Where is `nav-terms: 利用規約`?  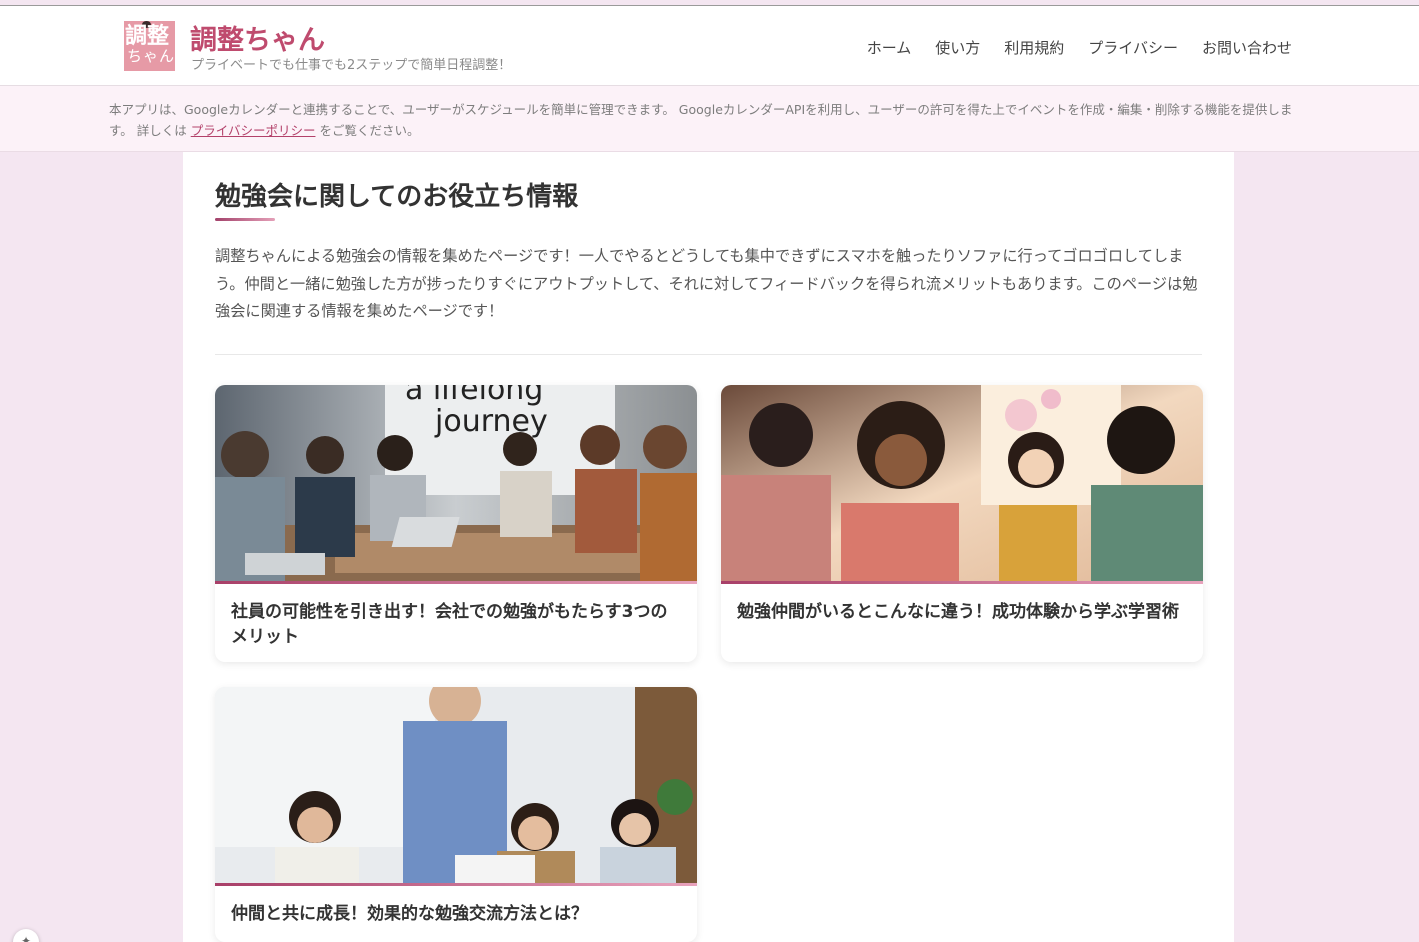 nav-terms: 利用規約 is located at coordinates (1034, 47).